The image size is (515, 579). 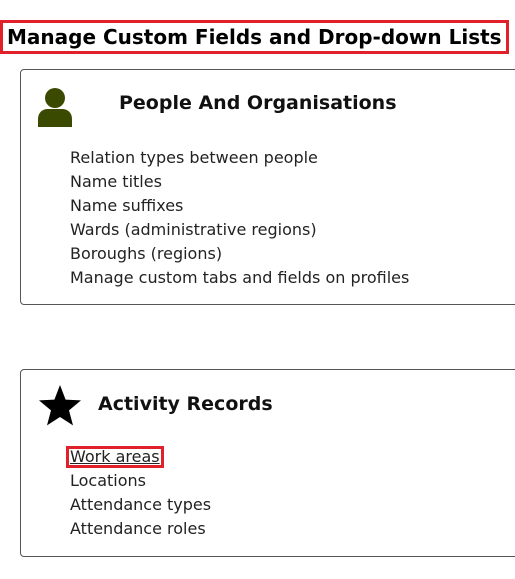 What do you see at coordinates (239, 206) in the screenshot?
I see `link-name-suffixes: Name suffixes` at bounding box center [239, 206].